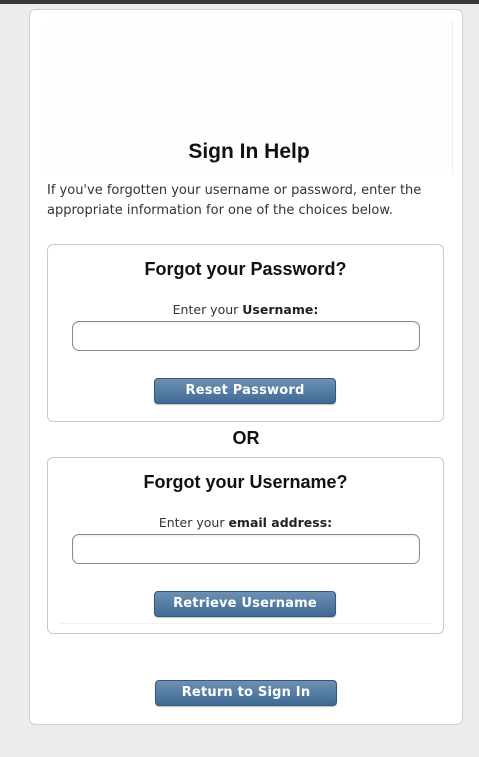 This screenshot has height=757, width=479. Describe the element at coordinates (280, 309) in the screenshot. I see `username-label-bold: Username:` at that location.